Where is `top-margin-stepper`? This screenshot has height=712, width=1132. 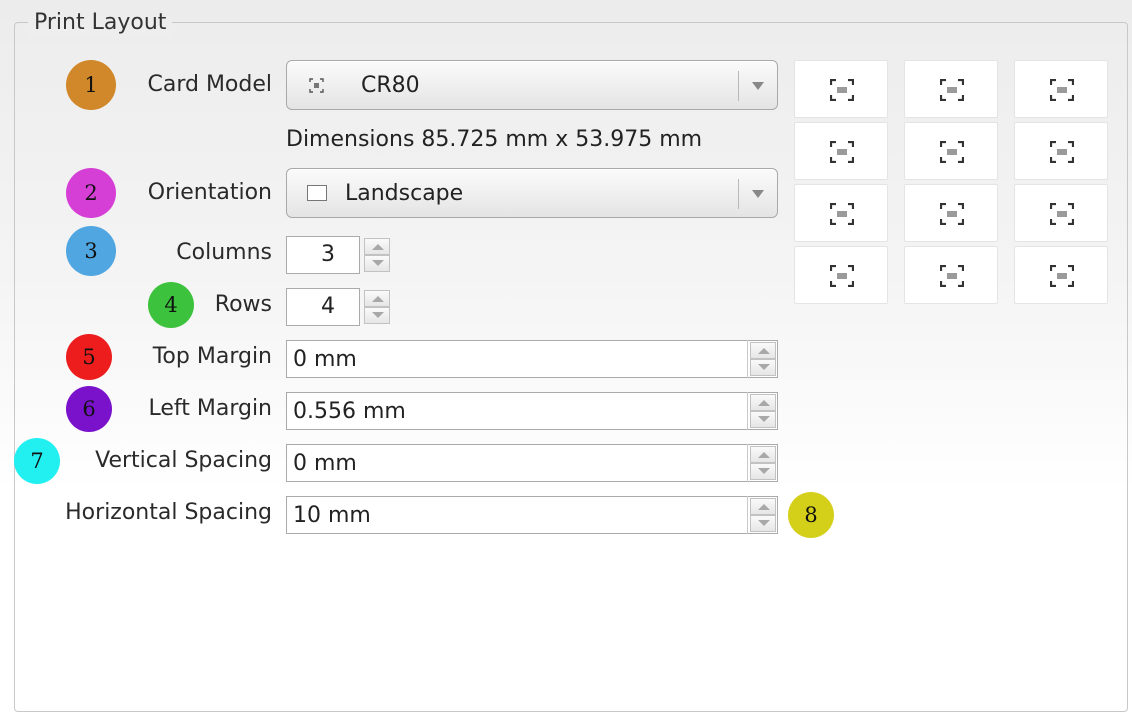 top-margin-stepper is located at coordinates (762, 359).